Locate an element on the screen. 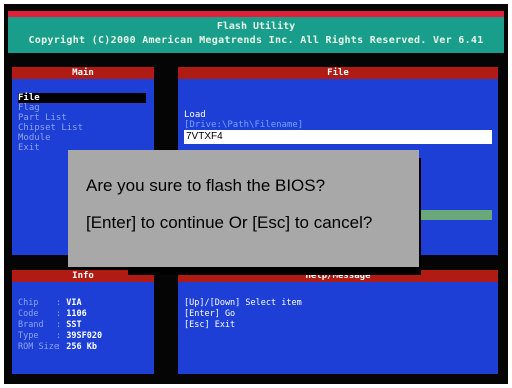 This screenshot has height=388, width=512. app-title: Flash Utility is located at coordinates (256, 26).